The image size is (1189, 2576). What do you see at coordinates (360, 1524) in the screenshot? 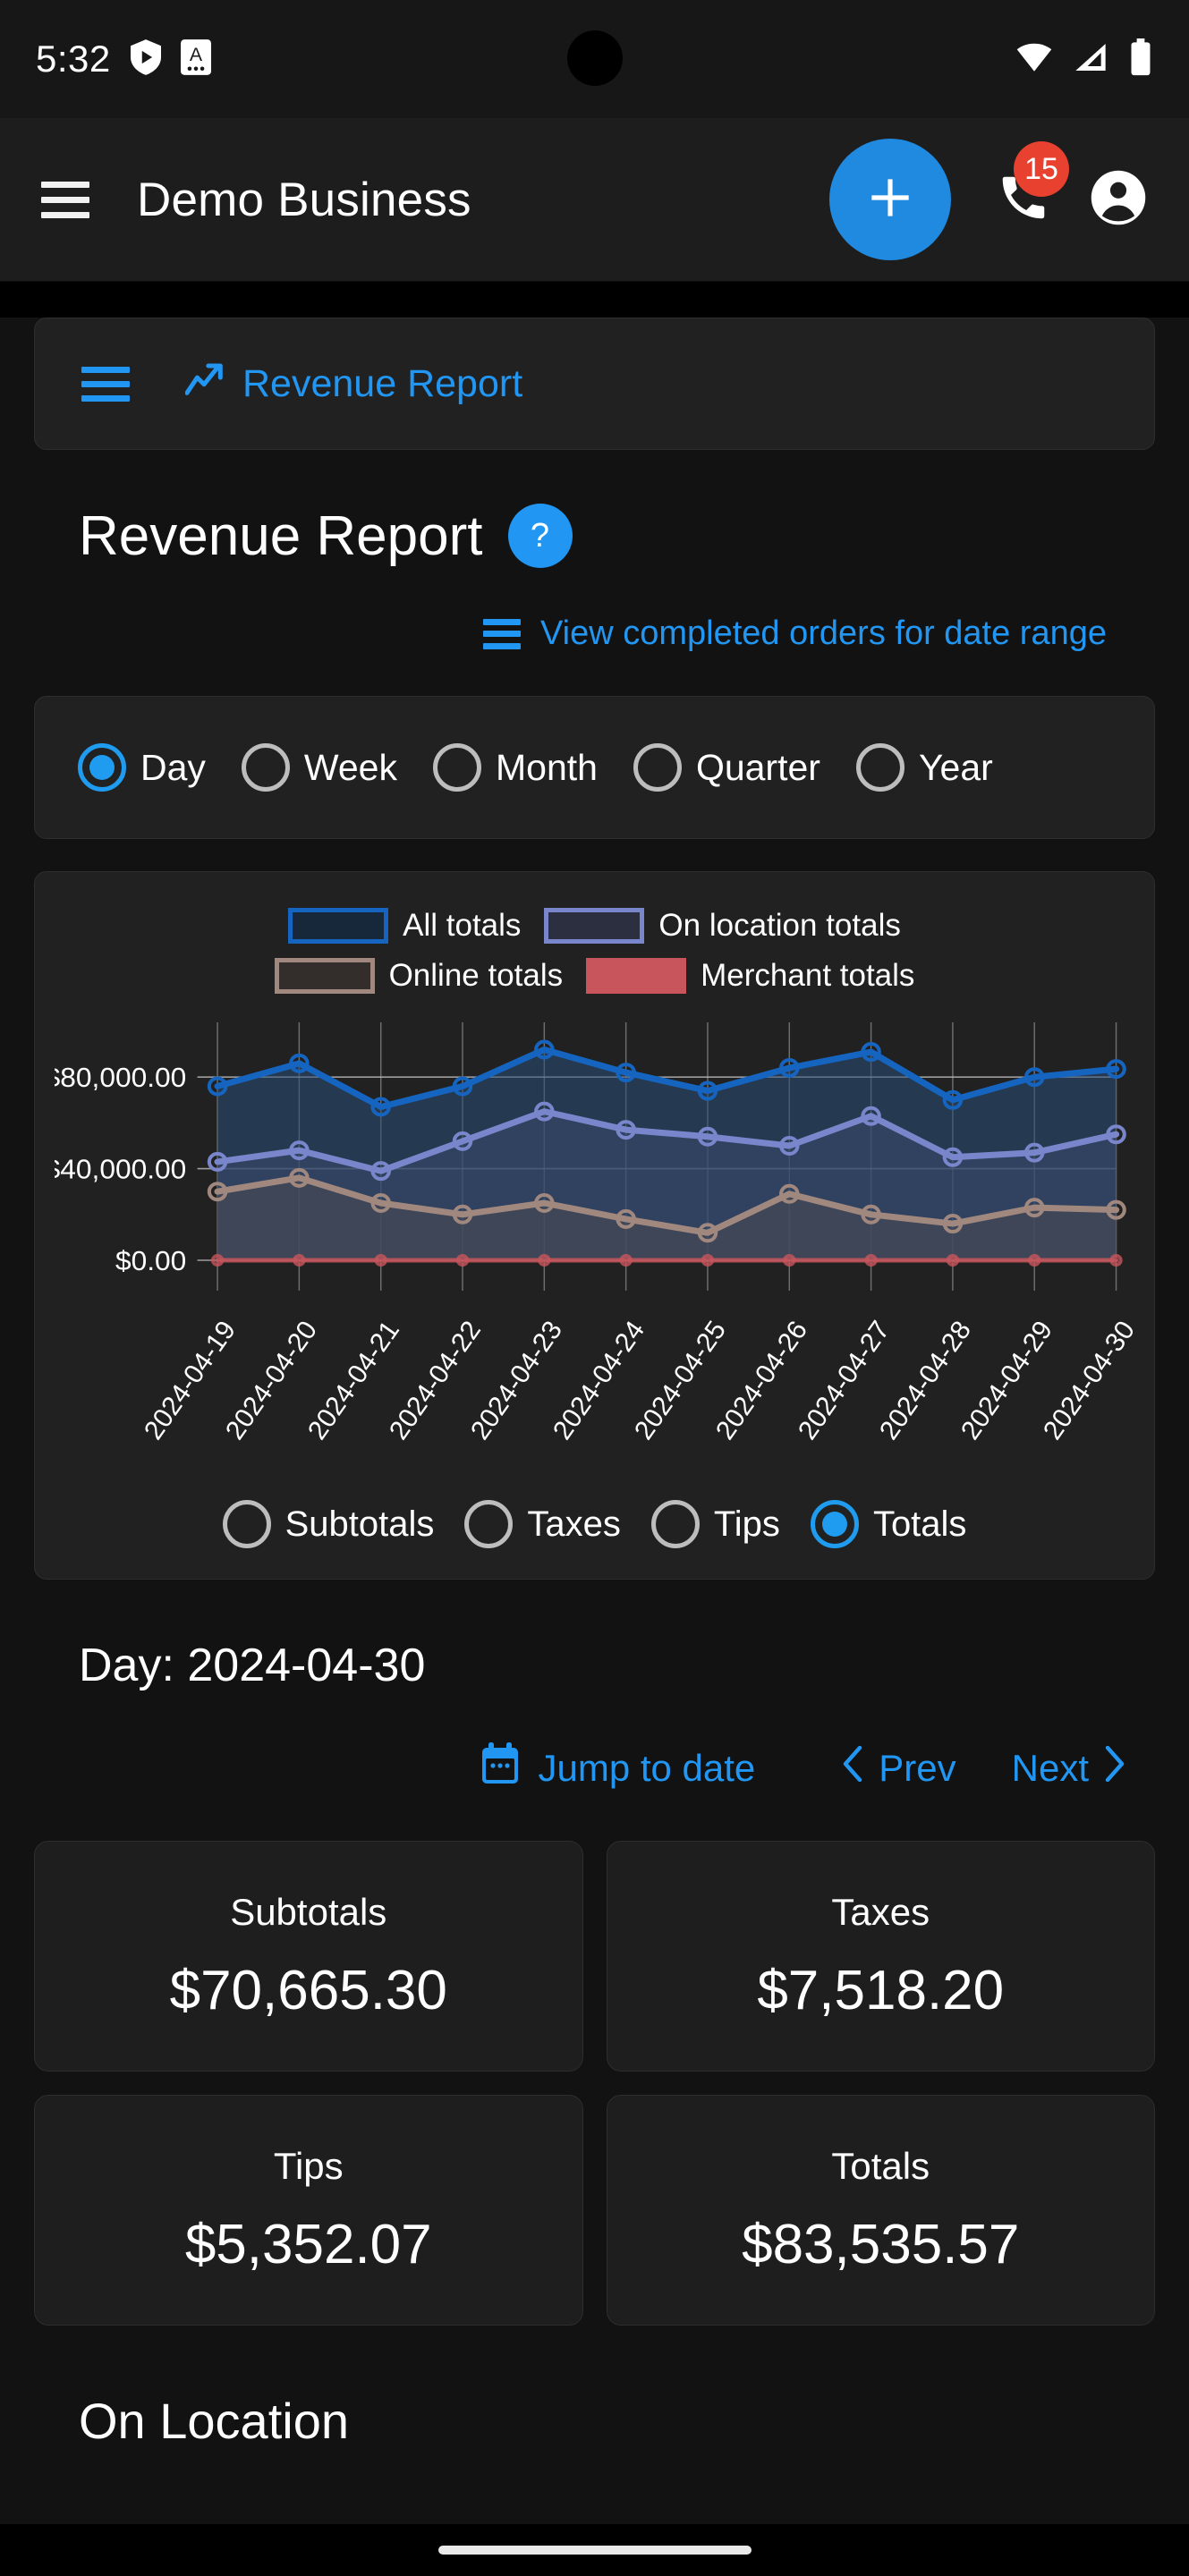
I see `radio-subtotals-label: Subtotals` at bounding box center [360, 1524].